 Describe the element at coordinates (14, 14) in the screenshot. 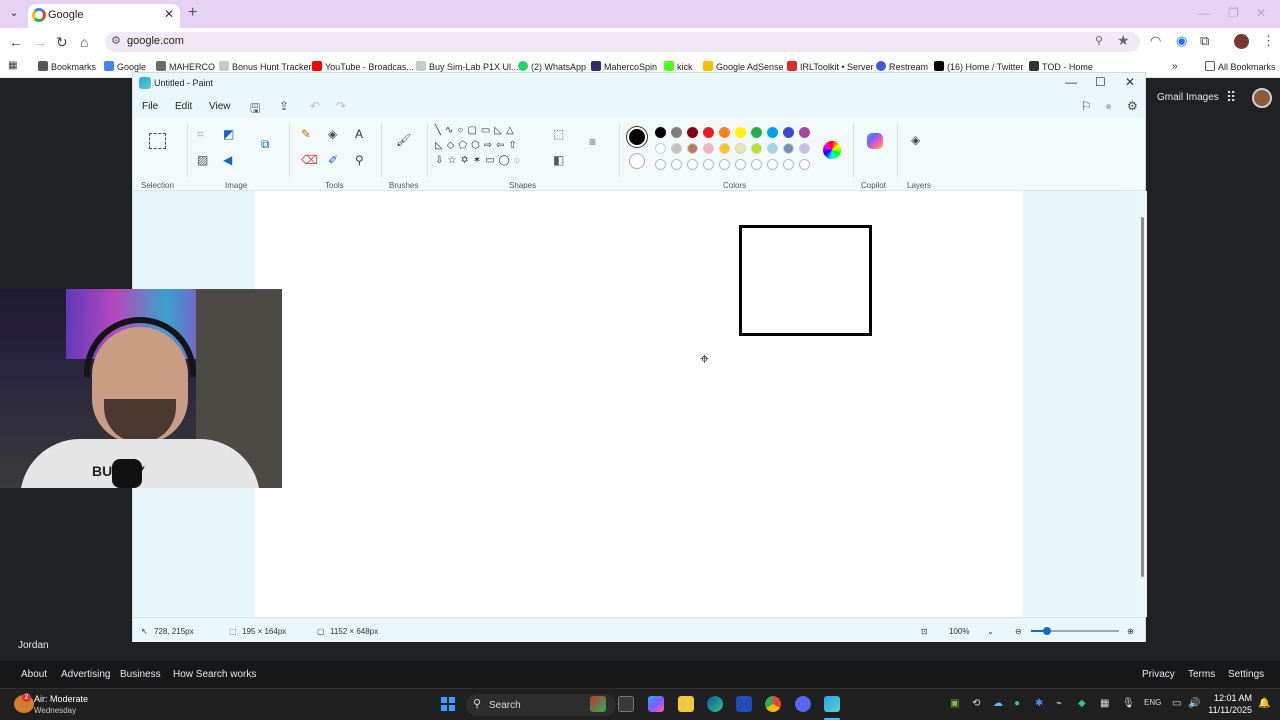

I see `tab-search-icon: ⌄` at that location.